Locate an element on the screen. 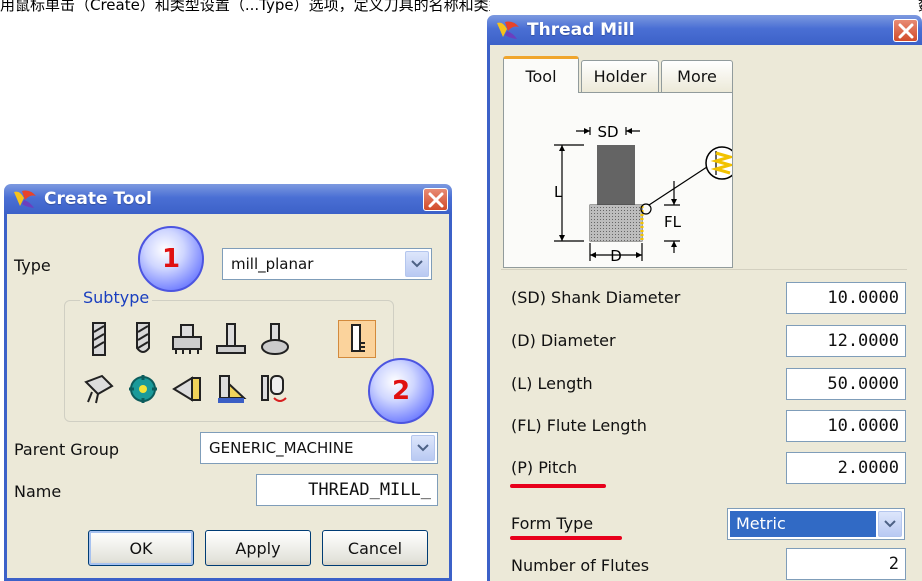  flute-length-label: (FL) Flute Length is located at coordinates (579, 425).